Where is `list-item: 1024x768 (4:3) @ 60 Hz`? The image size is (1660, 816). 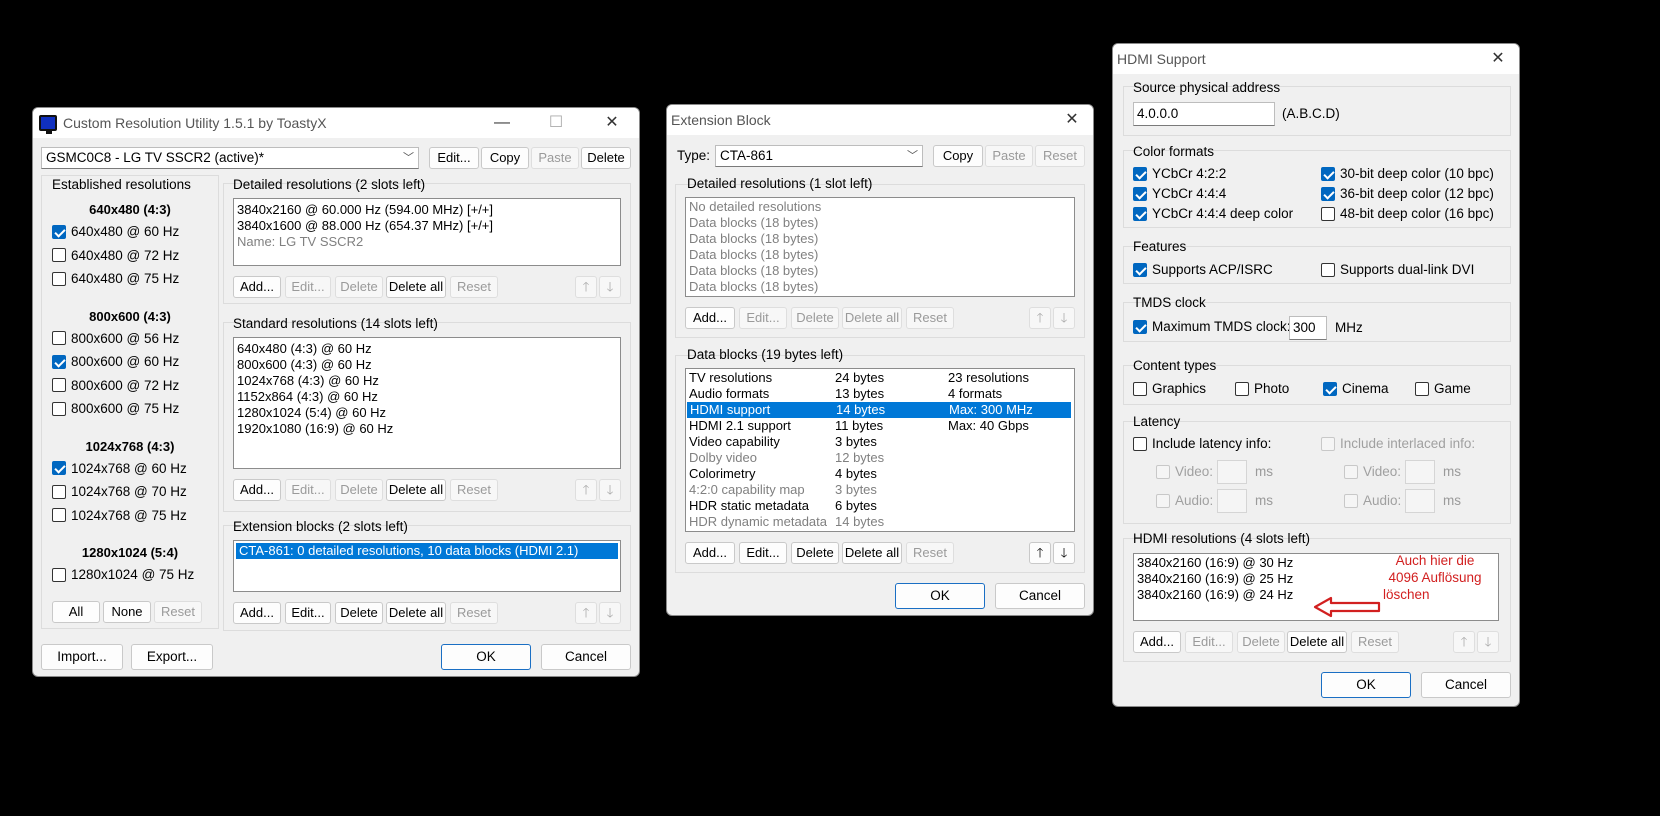
list-item: 1024x768 (4:3) @ 60 Hz is located at coordinates (427, 381).